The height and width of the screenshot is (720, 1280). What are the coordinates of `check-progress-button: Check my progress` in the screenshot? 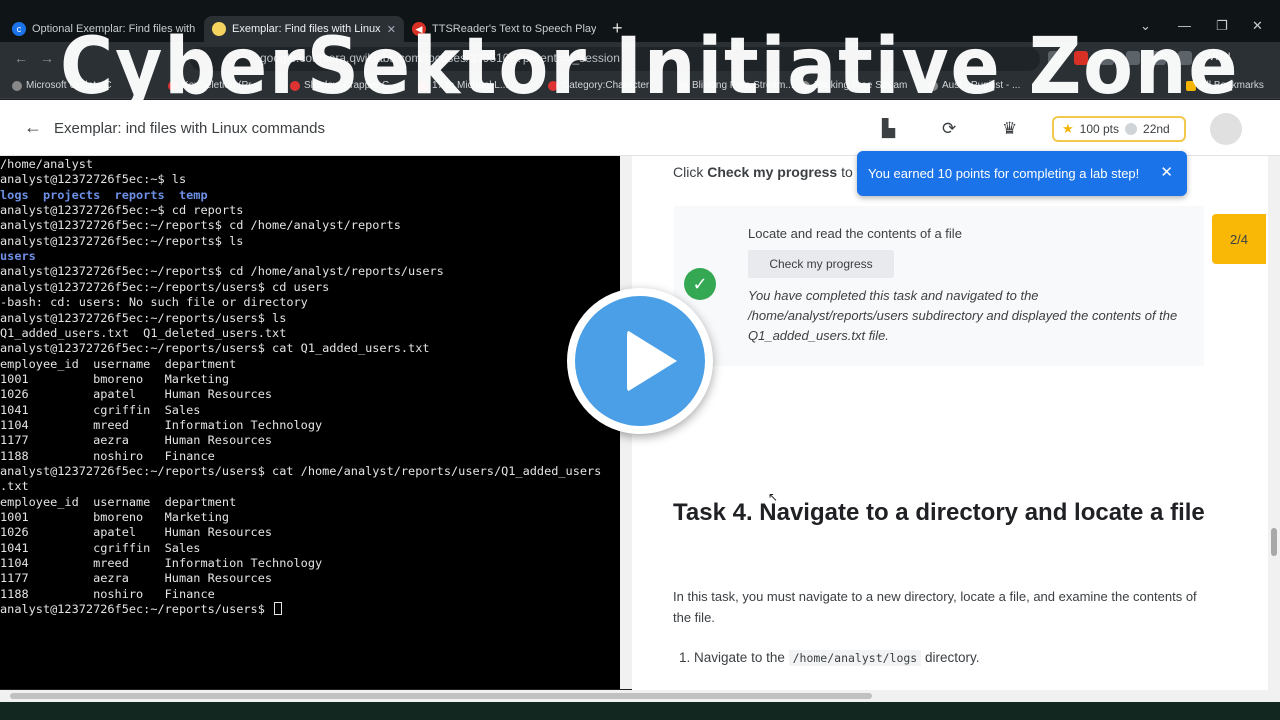 It's located at (821, 264).